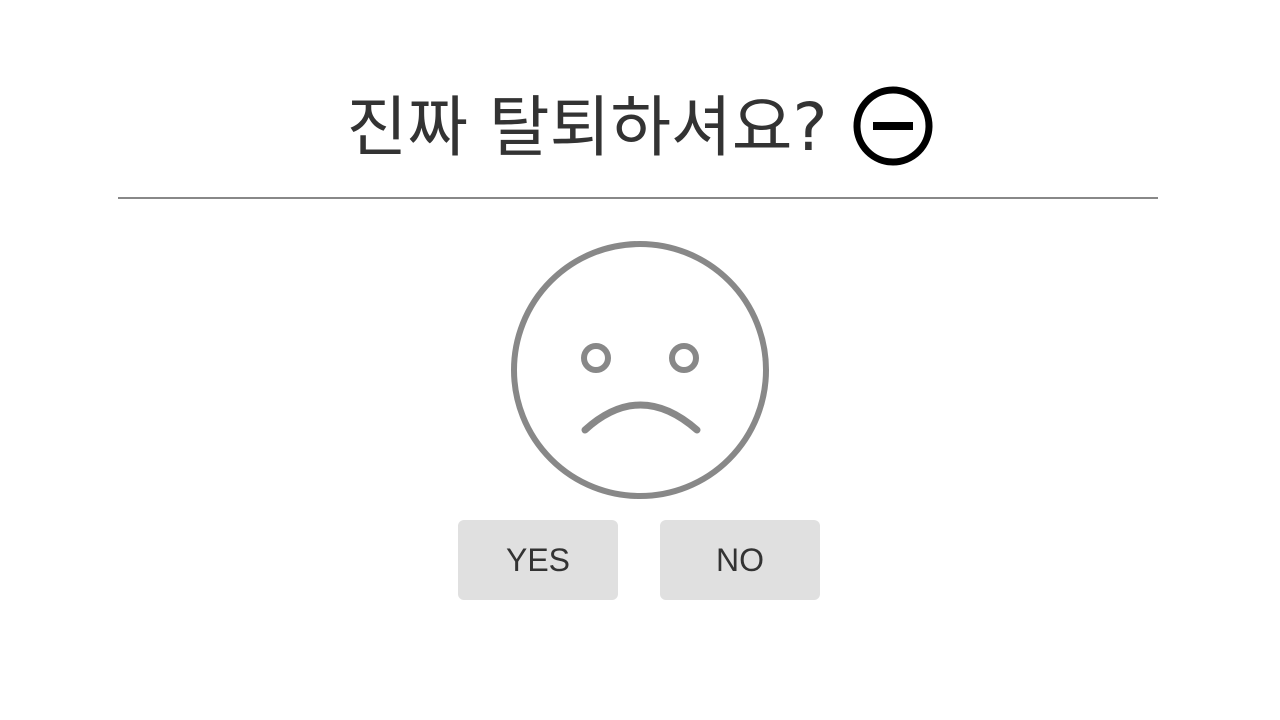  What do you see at coordinates (640, 372) in the screenshot?
I see `sad-face-icon` at bounding box center [640, 372].